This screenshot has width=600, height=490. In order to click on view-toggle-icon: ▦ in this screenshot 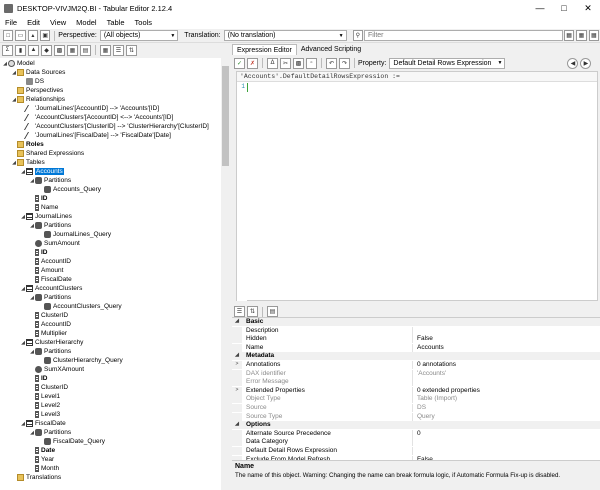, I will do `click(569, 35)`.